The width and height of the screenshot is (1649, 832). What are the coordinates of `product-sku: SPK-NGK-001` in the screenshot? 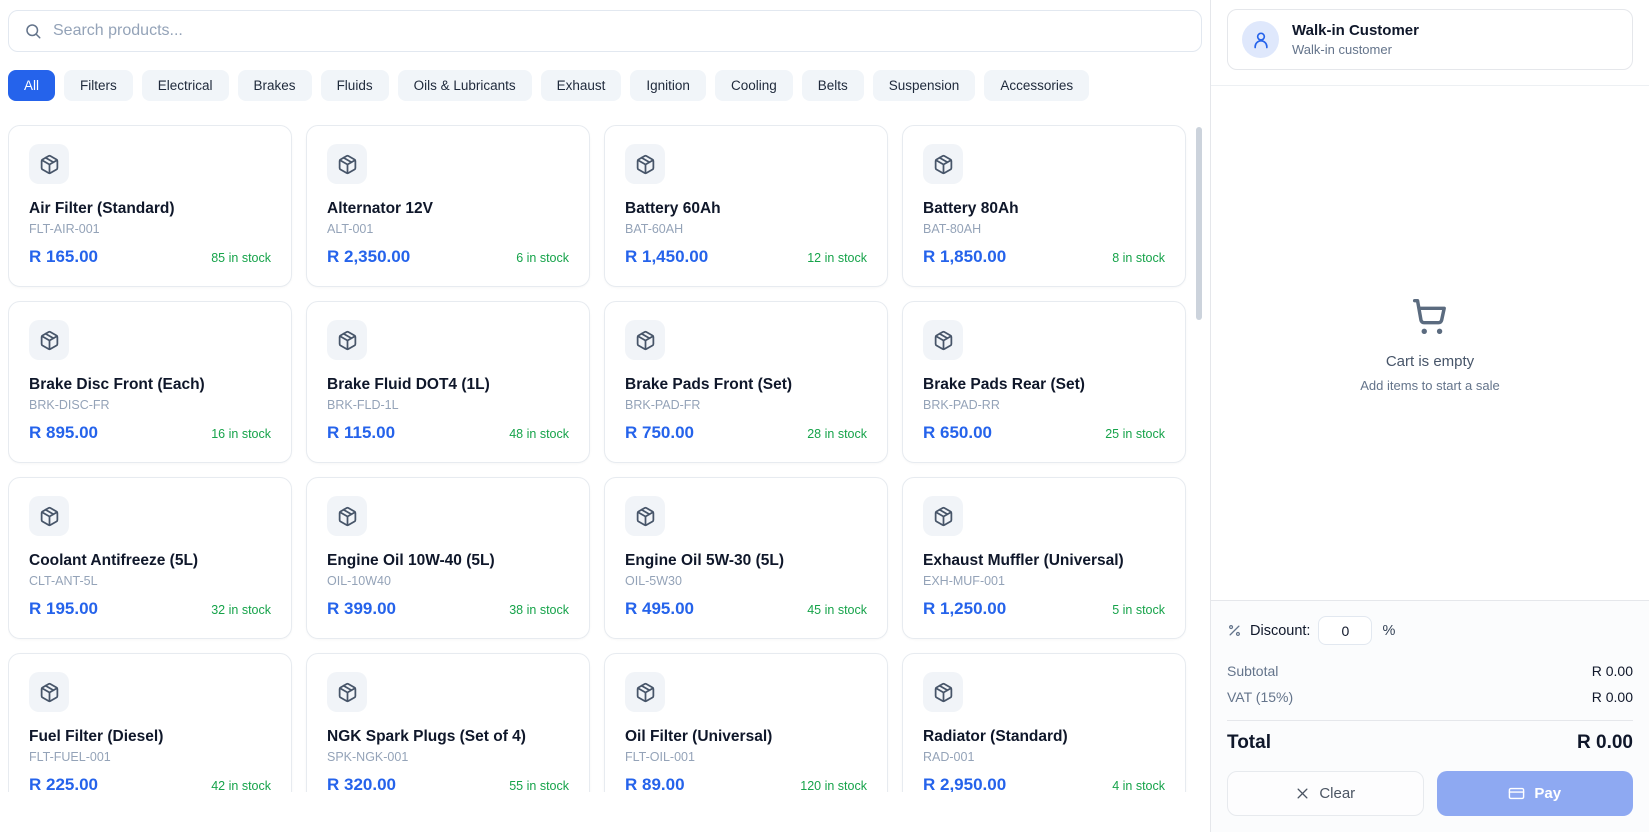 It's located at (368, 757).